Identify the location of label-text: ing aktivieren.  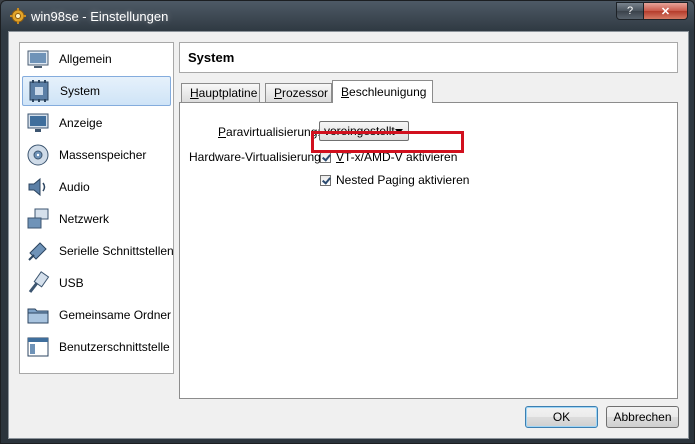
(434, 180).